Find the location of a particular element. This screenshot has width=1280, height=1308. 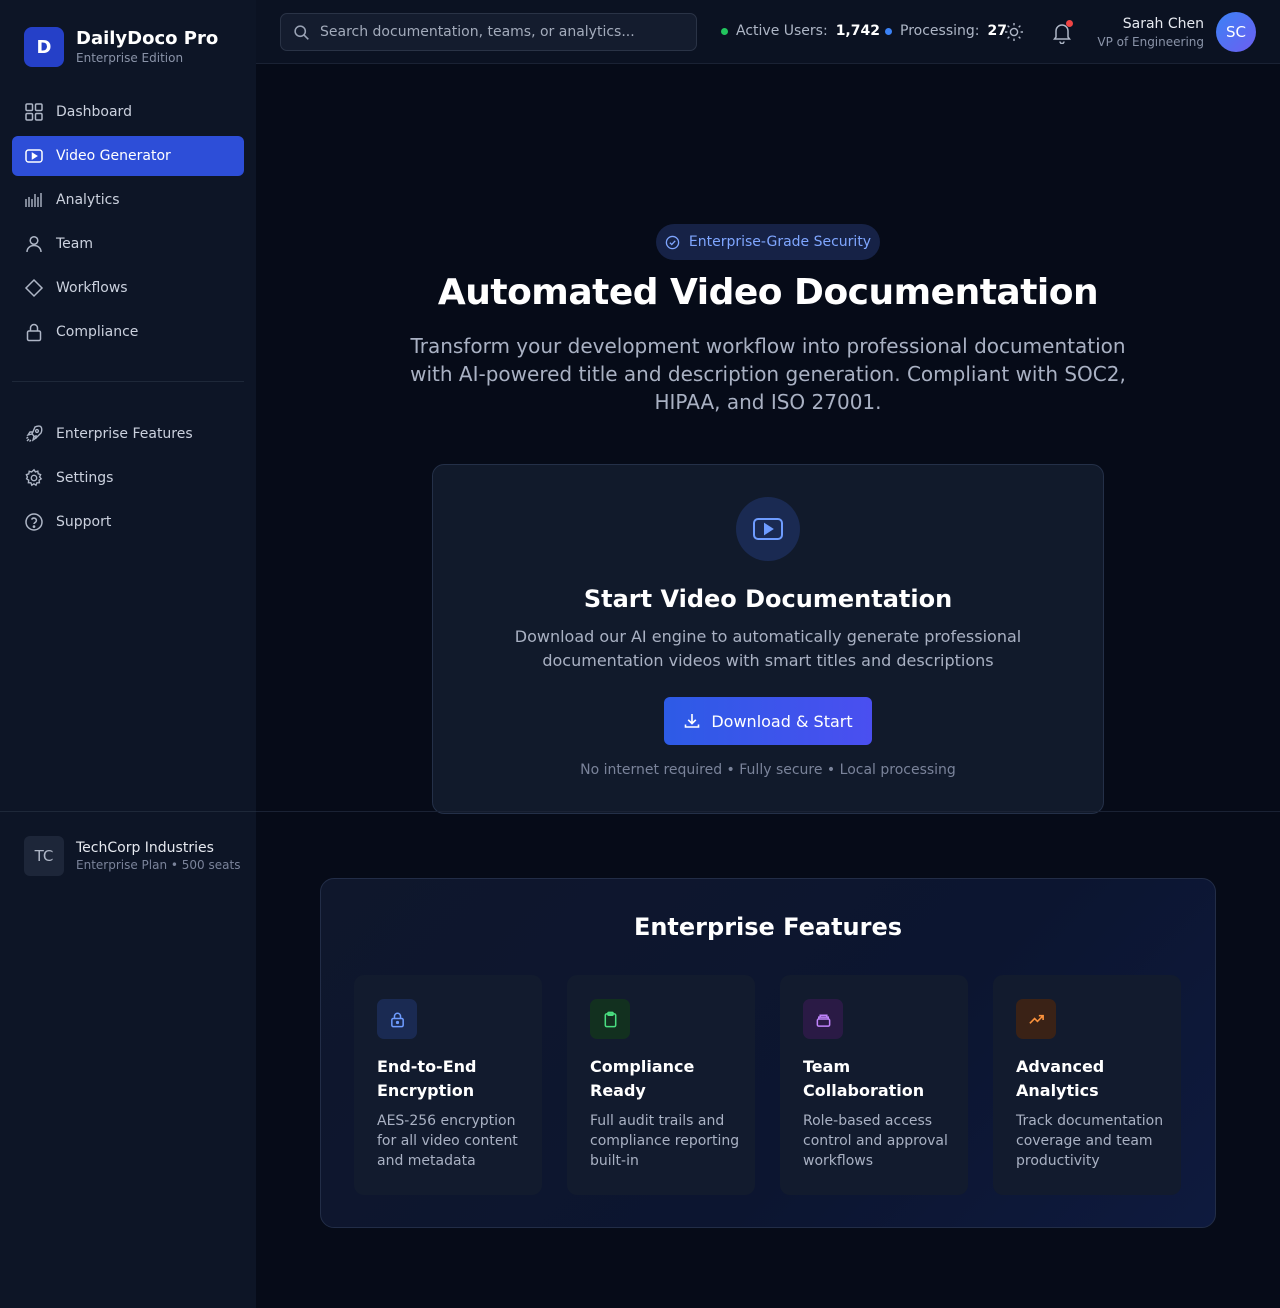

user-role: VP of Engineering is located at coordinates (1150, 42).